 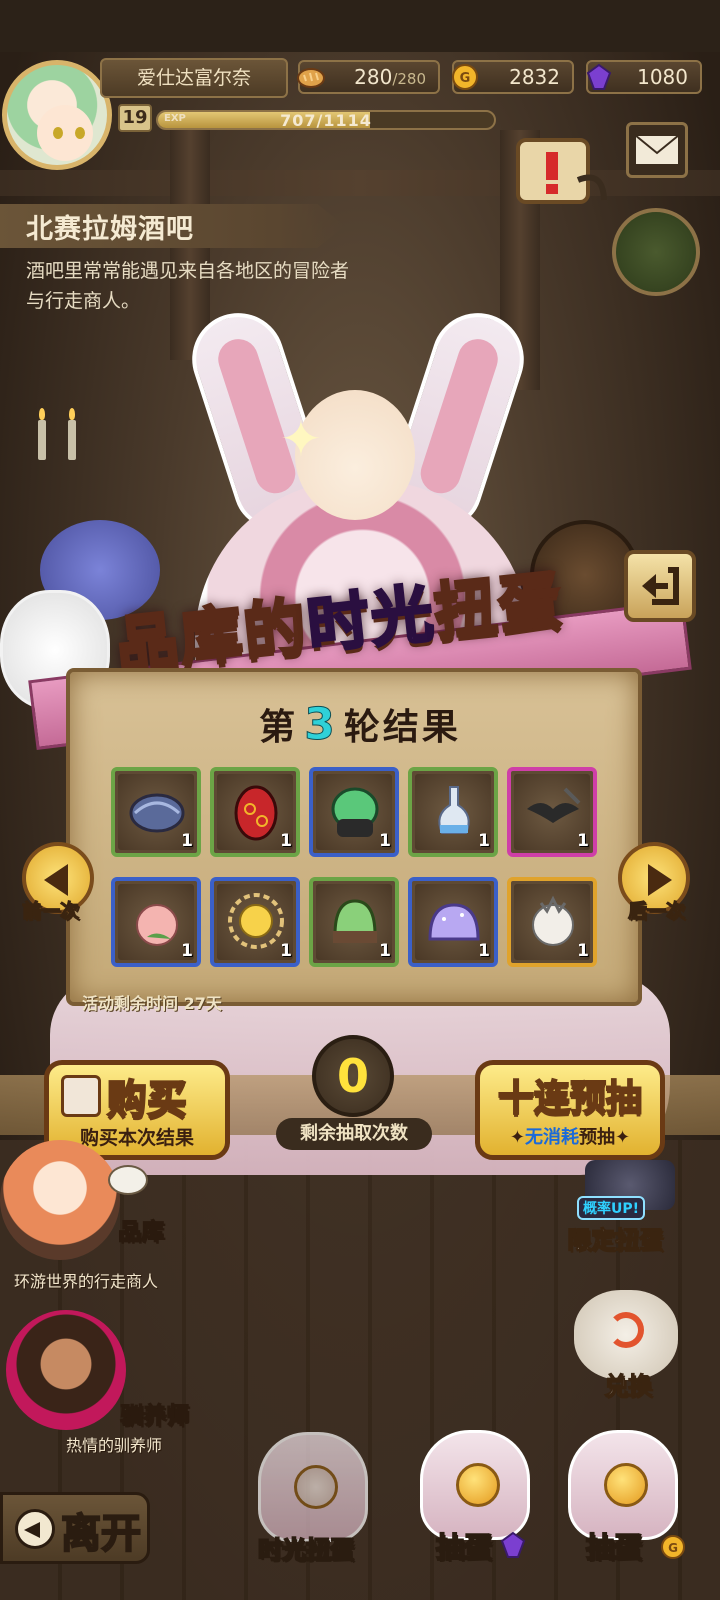 What do you see at coordinates (86, 1281) in the screenshot?
I see `npc-pinku-desc: 环游世界的行走商人` at bounding box center [86, 1281].